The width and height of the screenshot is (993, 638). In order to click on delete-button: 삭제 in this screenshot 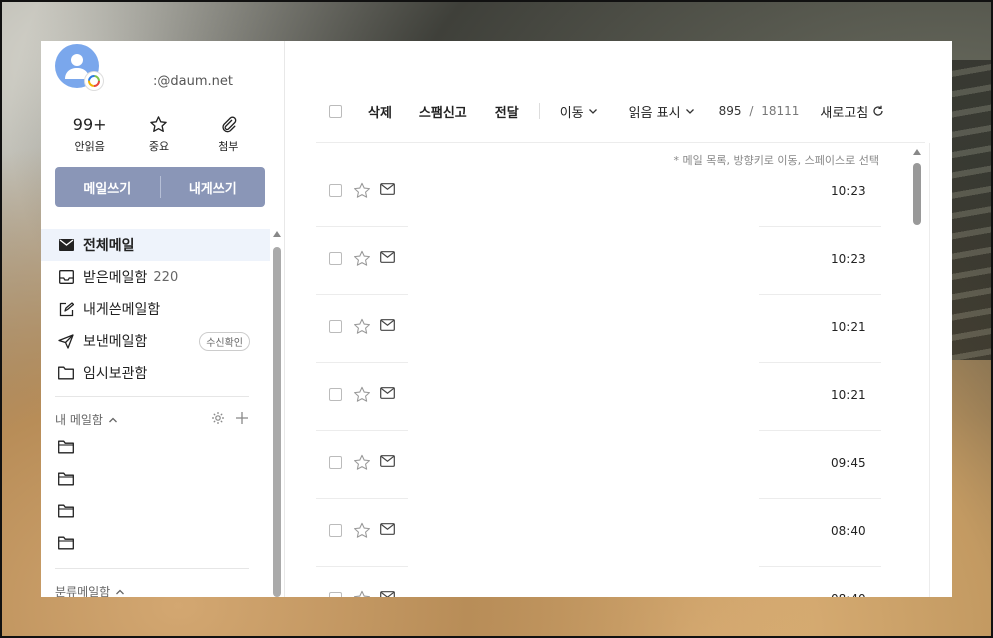, I will do `click(380, 111)`.